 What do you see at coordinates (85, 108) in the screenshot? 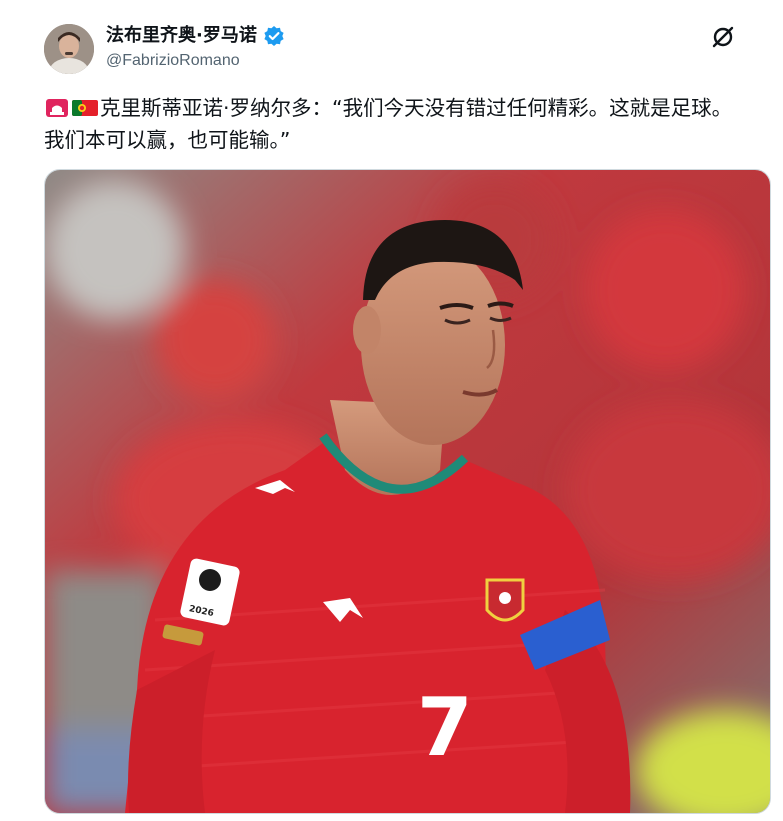
I see `portugal-flag-icon` at bounding box center [85, 108].